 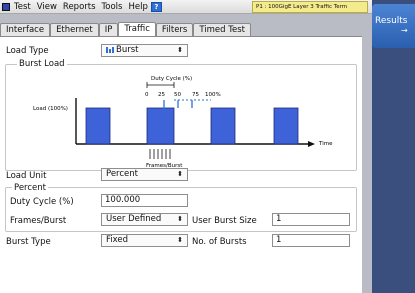 What do you see at coordinates (30, 188) in the screenshot?
I see `percent-group-title: Percent` at bounding box center [30, 188].